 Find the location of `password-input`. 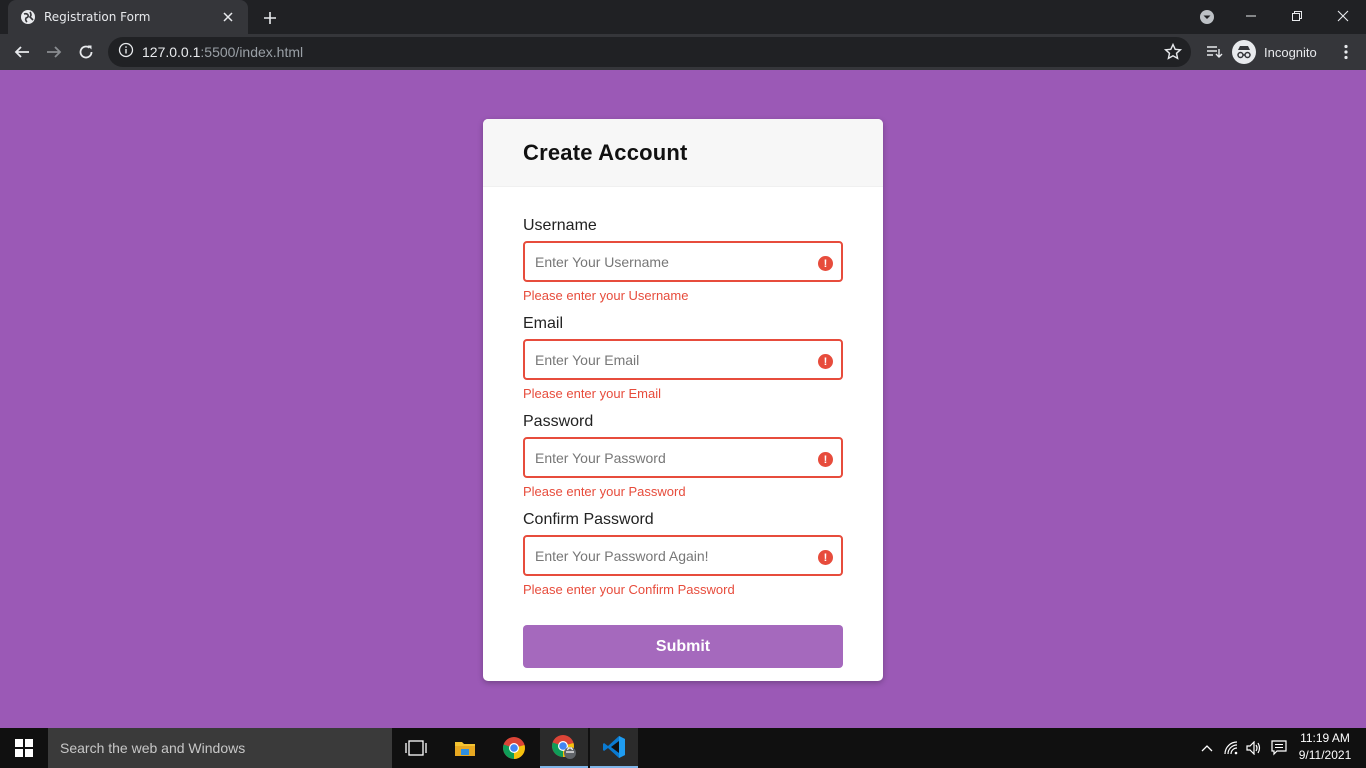

password-input is located at coordinates (683, 457).